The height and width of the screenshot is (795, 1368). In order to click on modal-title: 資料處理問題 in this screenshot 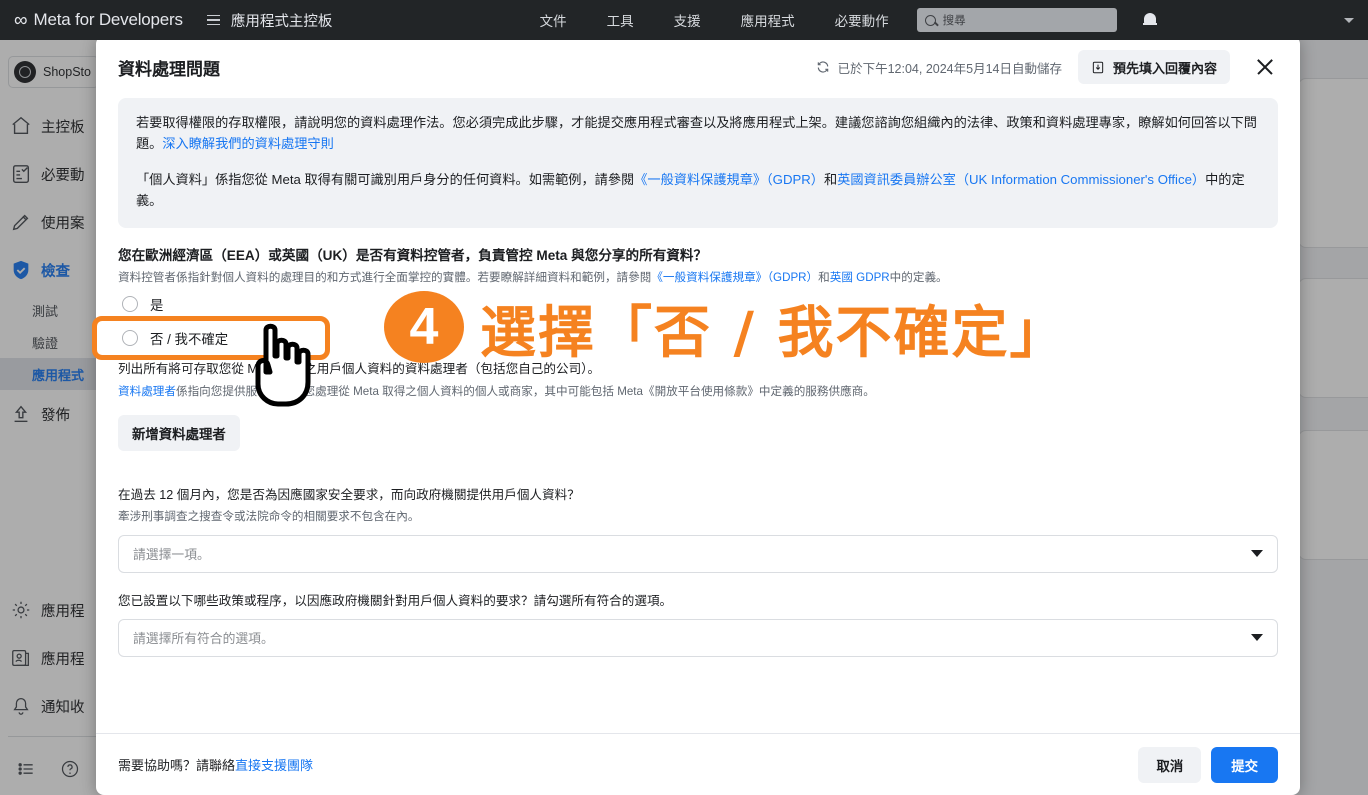, I will do `click(169, 69)`.